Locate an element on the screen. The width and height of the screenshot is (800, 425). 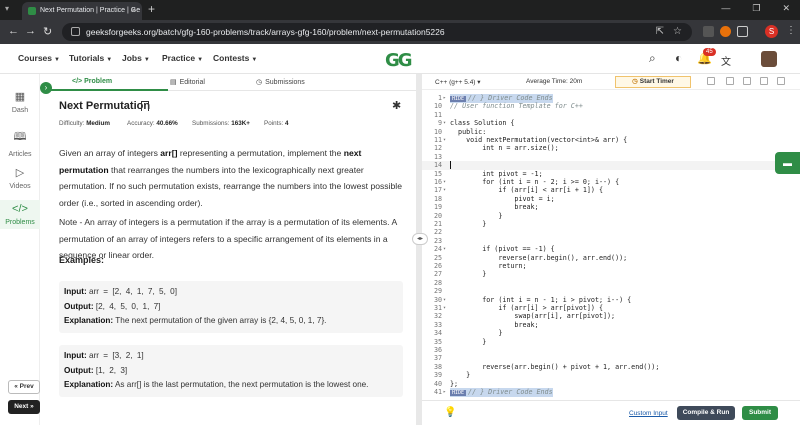
code-line: 18 pivot = i; is located at coordinates (611, 199).